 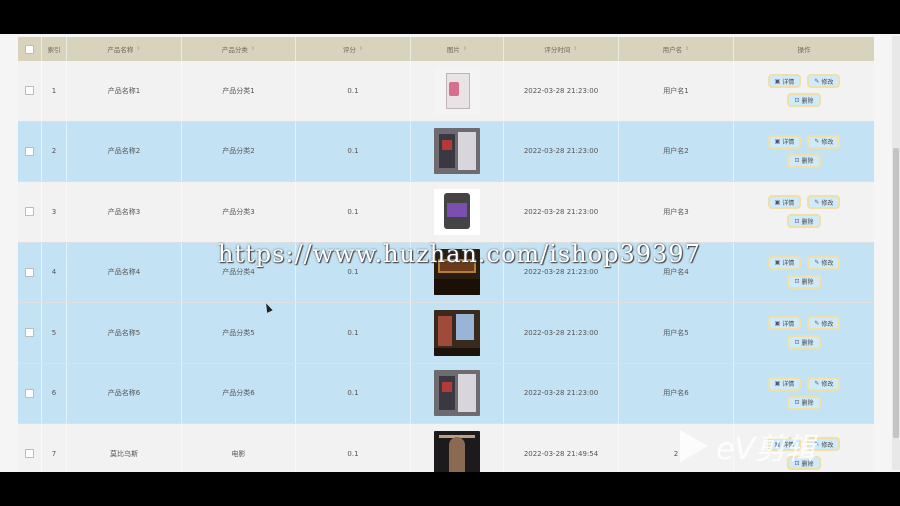 What do you see at coordinates (124, 91) in the screenshot?
I see `row-name: 产品名称1` at bounding box center [124, 91].